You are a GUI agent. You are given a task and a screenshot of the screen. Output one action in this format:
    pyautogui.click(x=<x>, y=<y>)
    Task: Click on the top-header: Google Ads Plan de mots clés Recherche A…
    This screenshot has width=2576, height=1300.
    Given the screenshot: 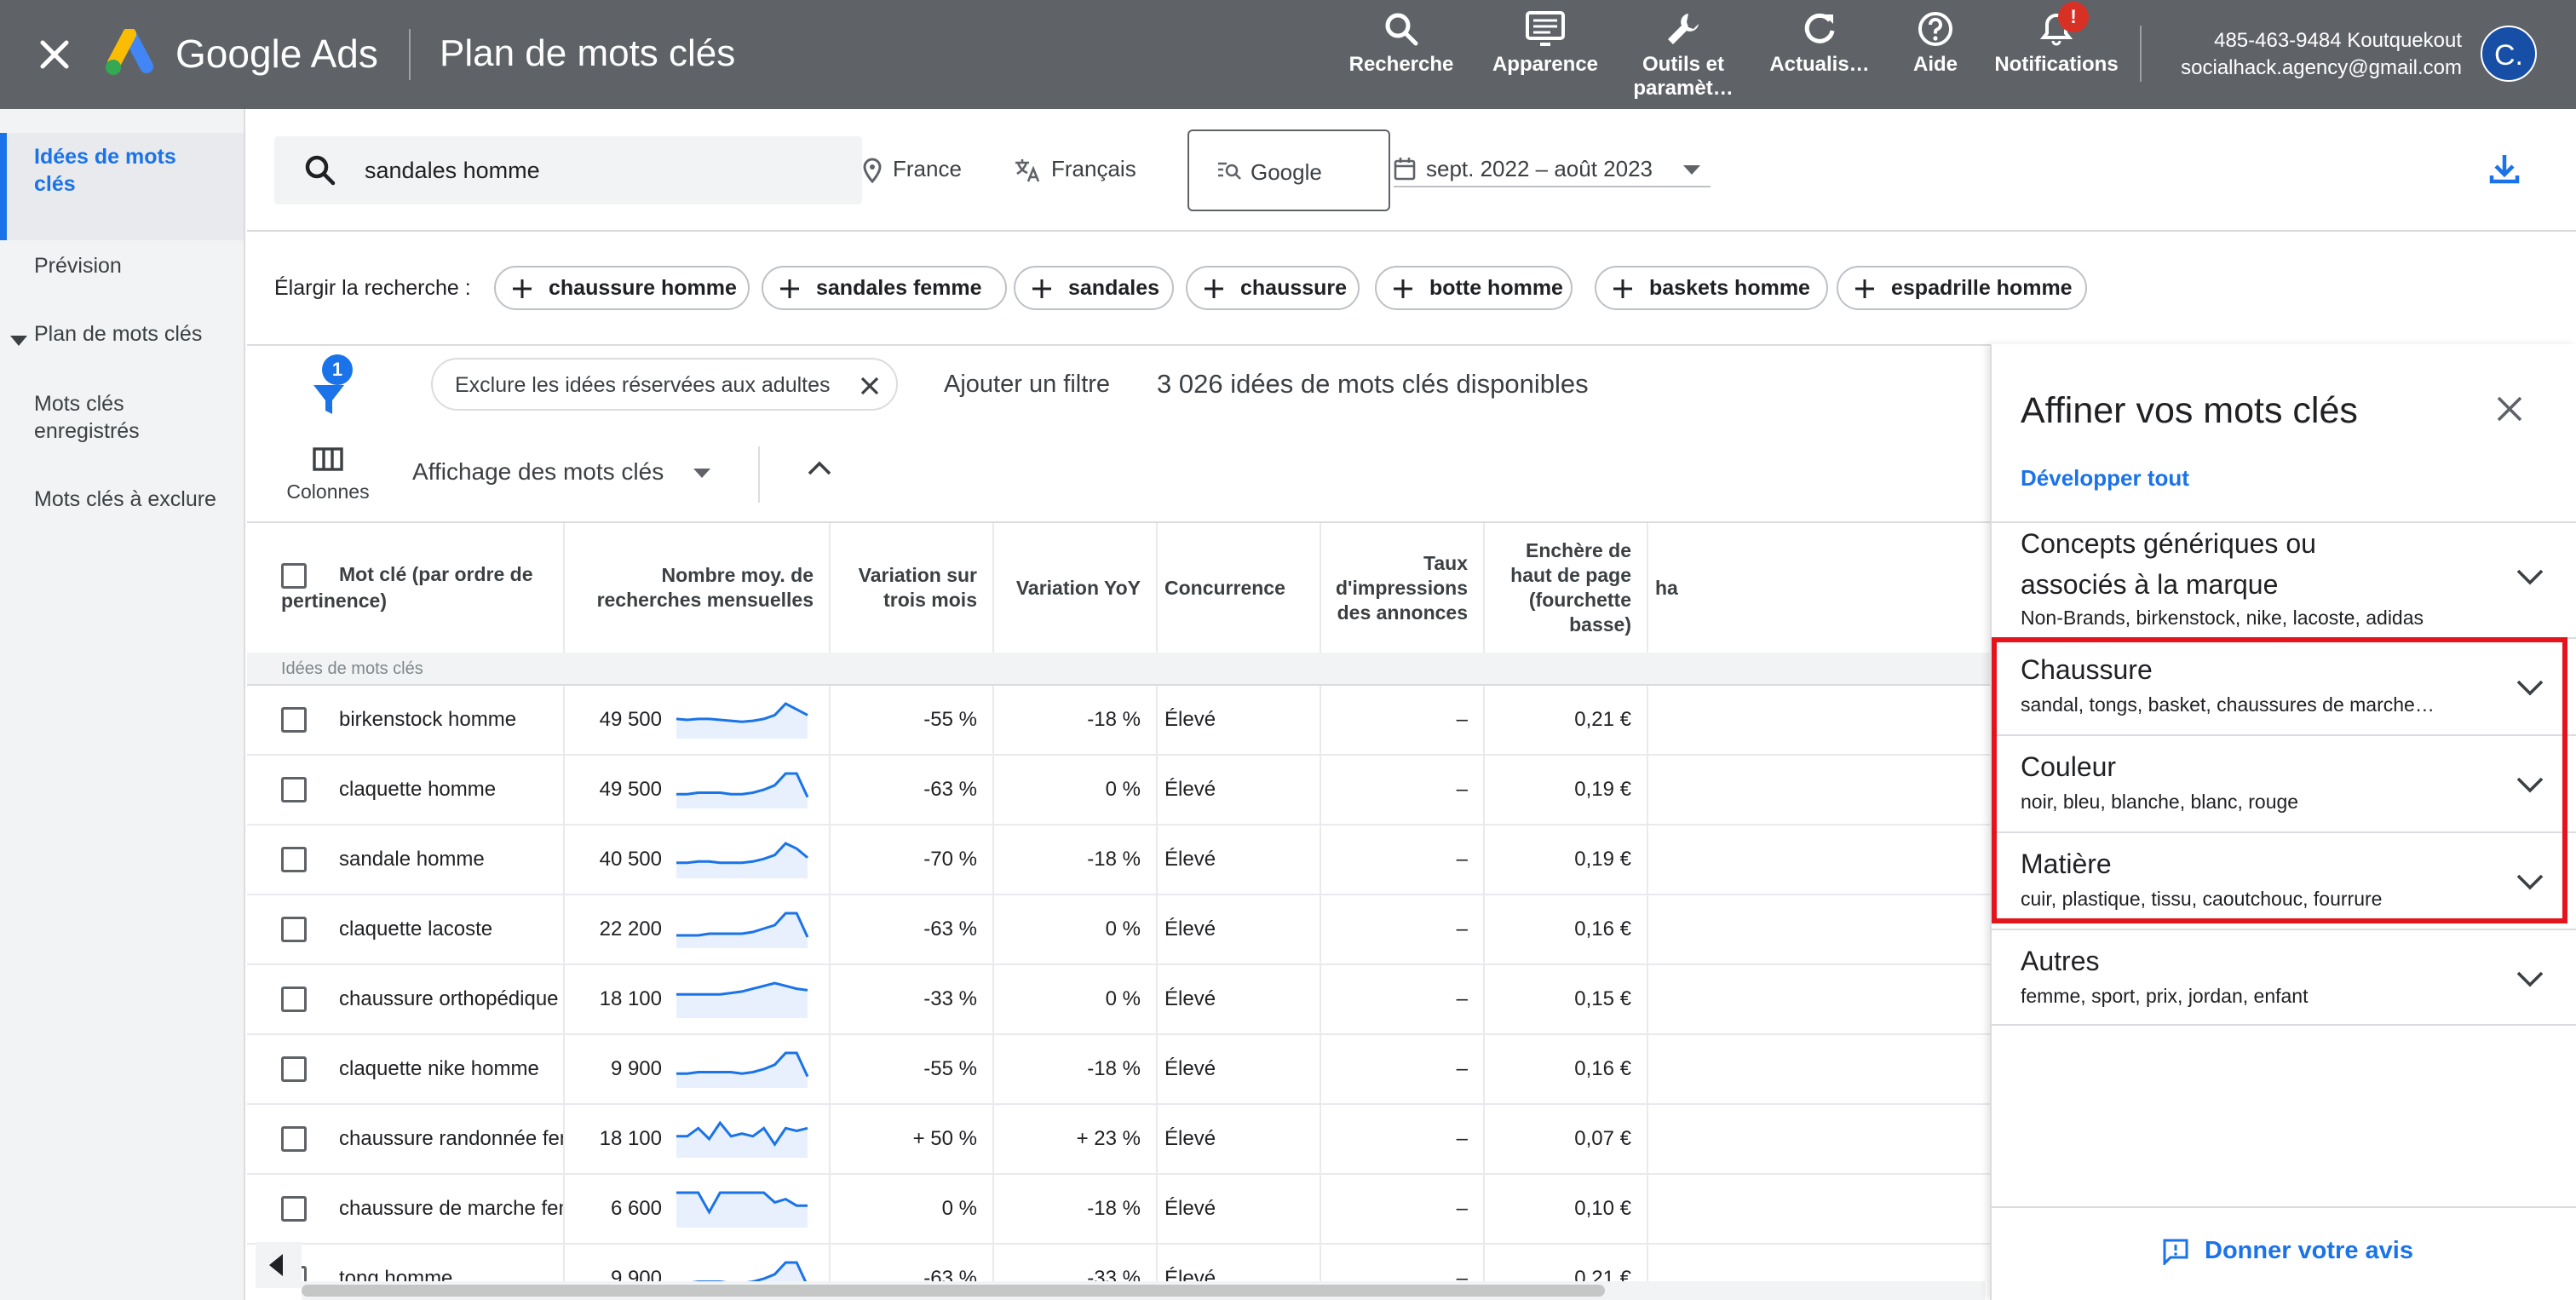 What is the action you would take?
    pyautogui.click(x=1288, y=54)
    